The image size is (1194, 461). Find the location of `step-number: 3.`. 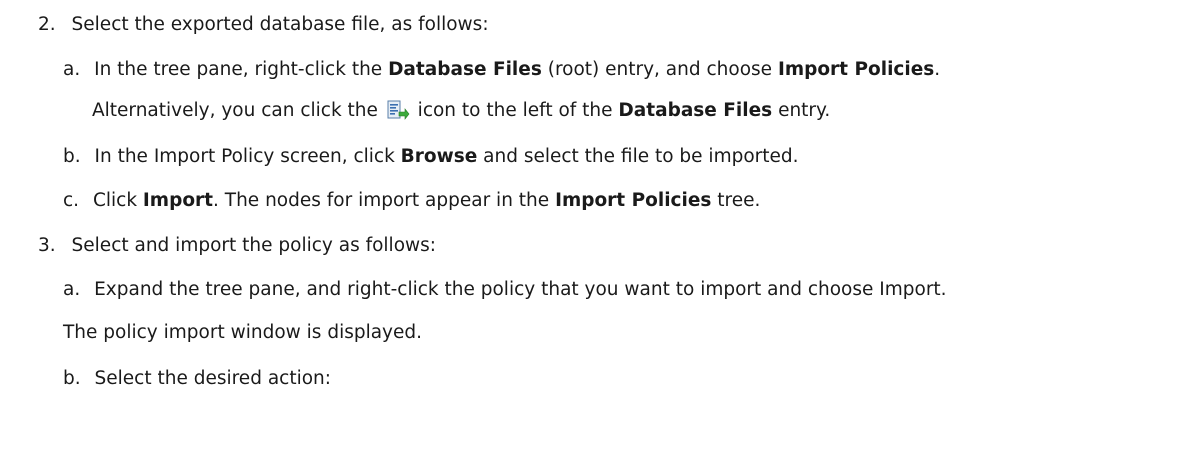

step-number: 3. is located at coordinates (47, 245).